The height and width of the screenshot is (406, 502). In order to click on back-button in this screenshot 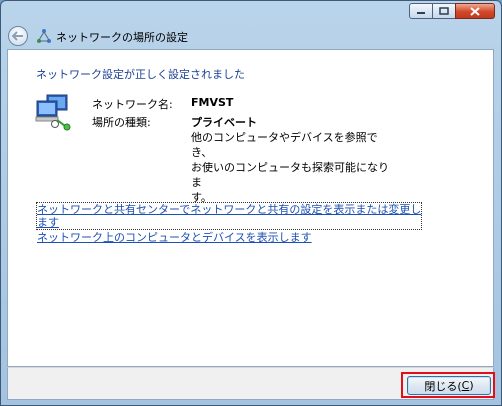, I will do `click(18, 36)`.